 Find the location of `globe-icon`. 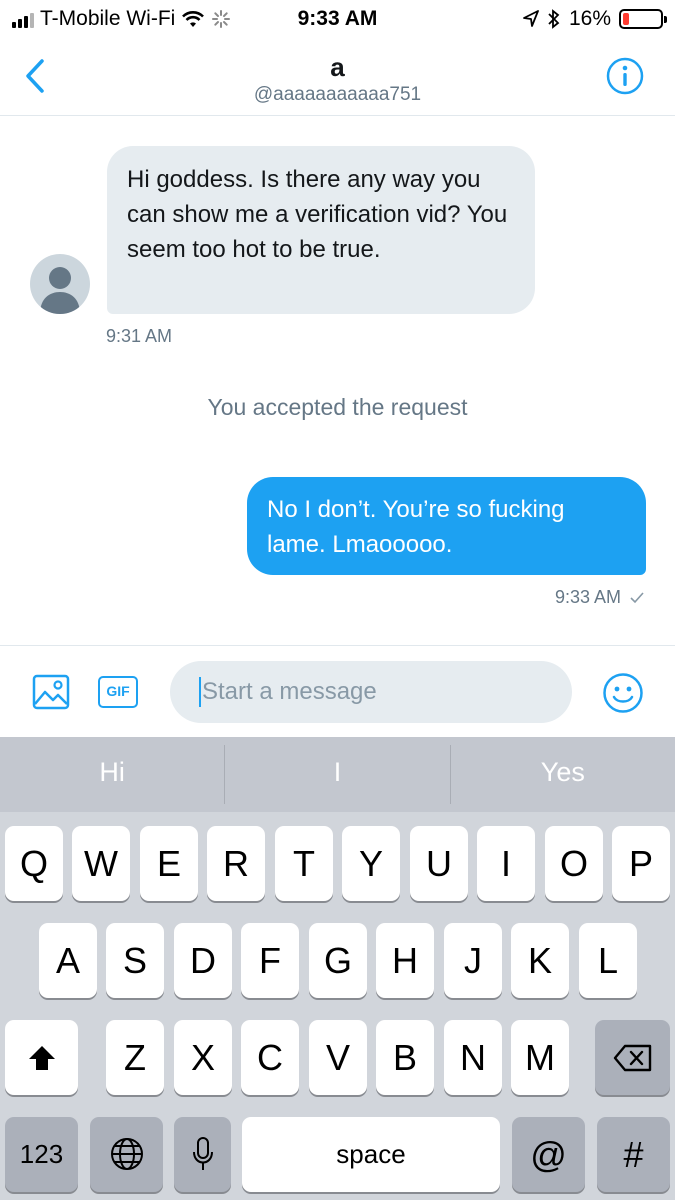

globe-icon is located at coordinates (126, 1154).